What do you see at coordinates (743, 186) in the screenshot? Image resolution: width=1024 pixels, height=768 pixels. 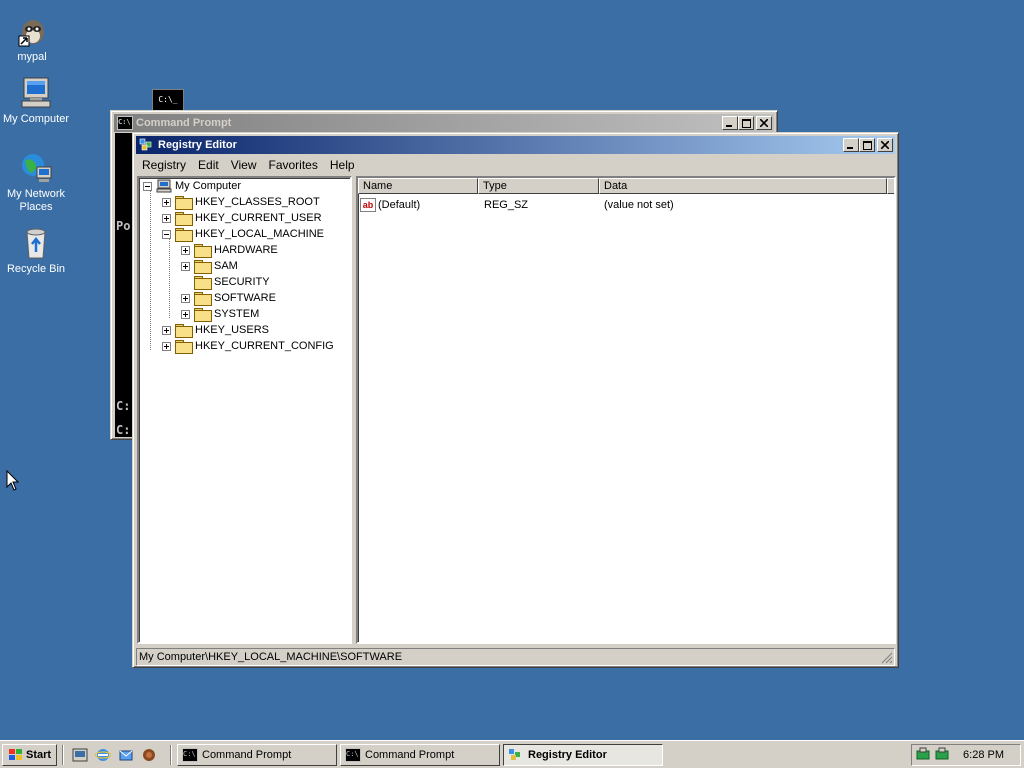 I see `column-header-data: Data` at bounding box center [743, 186].